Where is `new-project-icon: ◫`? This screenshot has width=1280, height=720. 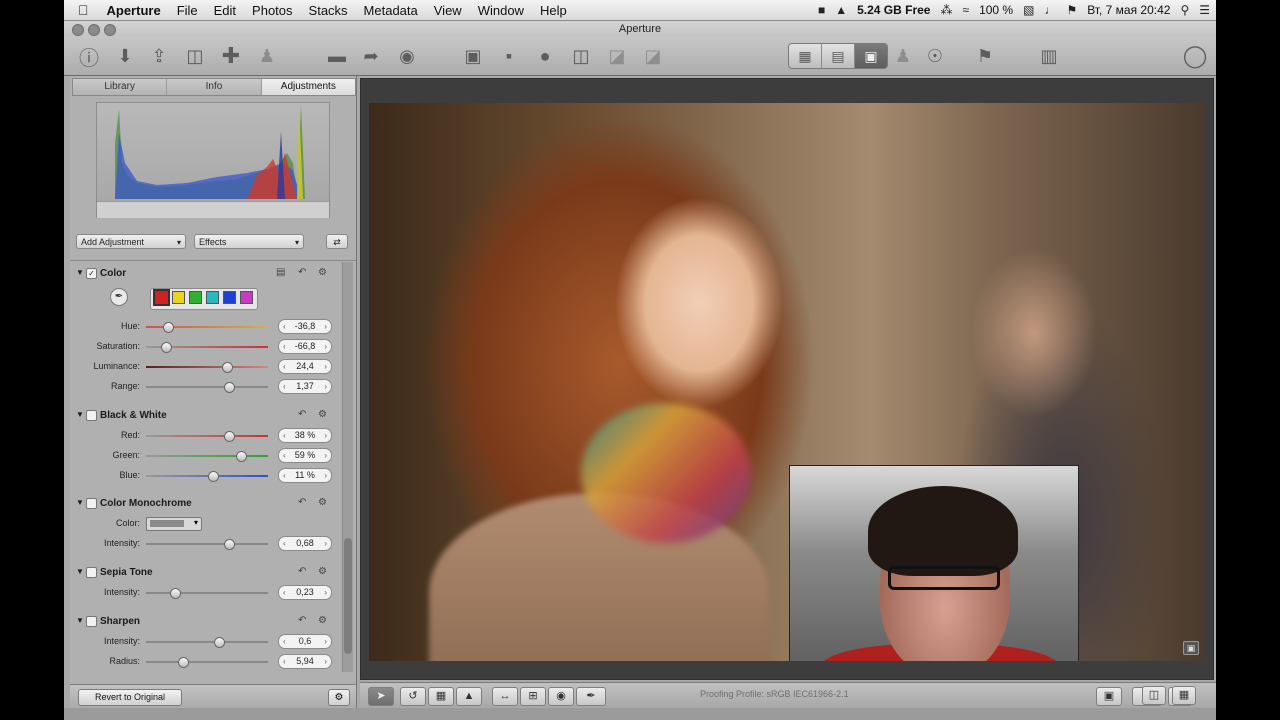 new-project-icon: ◫ is located at coordinates (195, 56).